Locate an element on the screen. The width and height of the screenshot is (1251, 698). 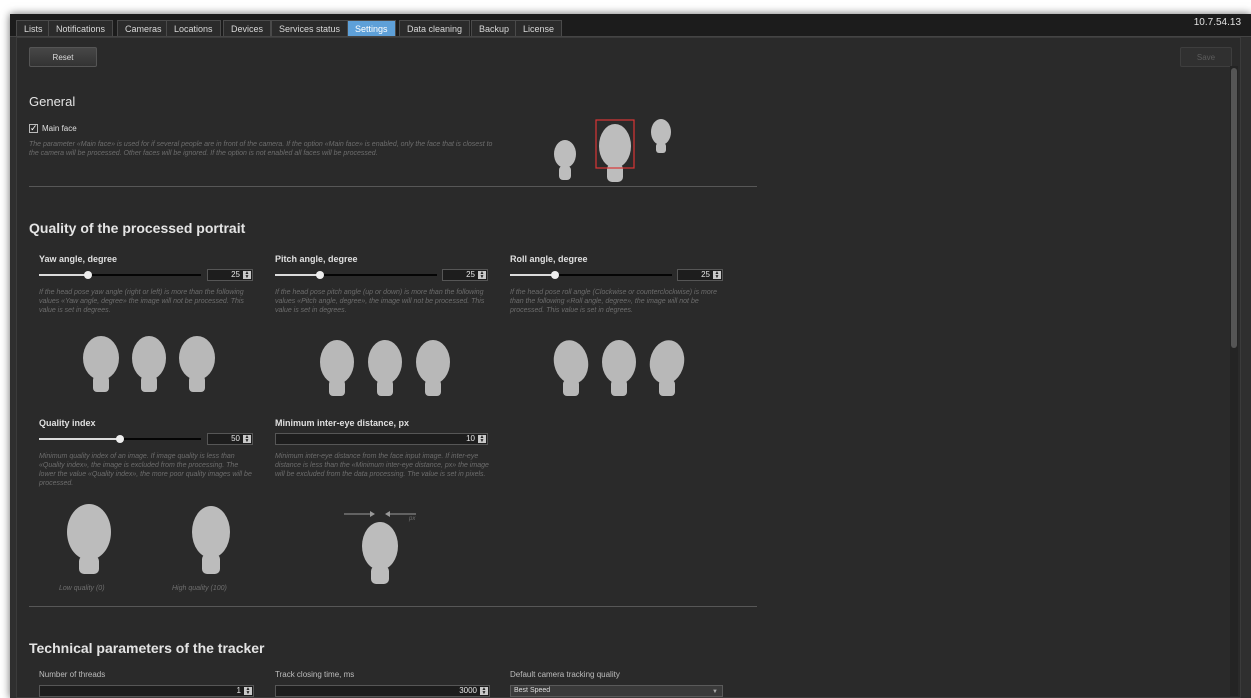
pitch-slider-thumb is located at coordinates (320, 275).